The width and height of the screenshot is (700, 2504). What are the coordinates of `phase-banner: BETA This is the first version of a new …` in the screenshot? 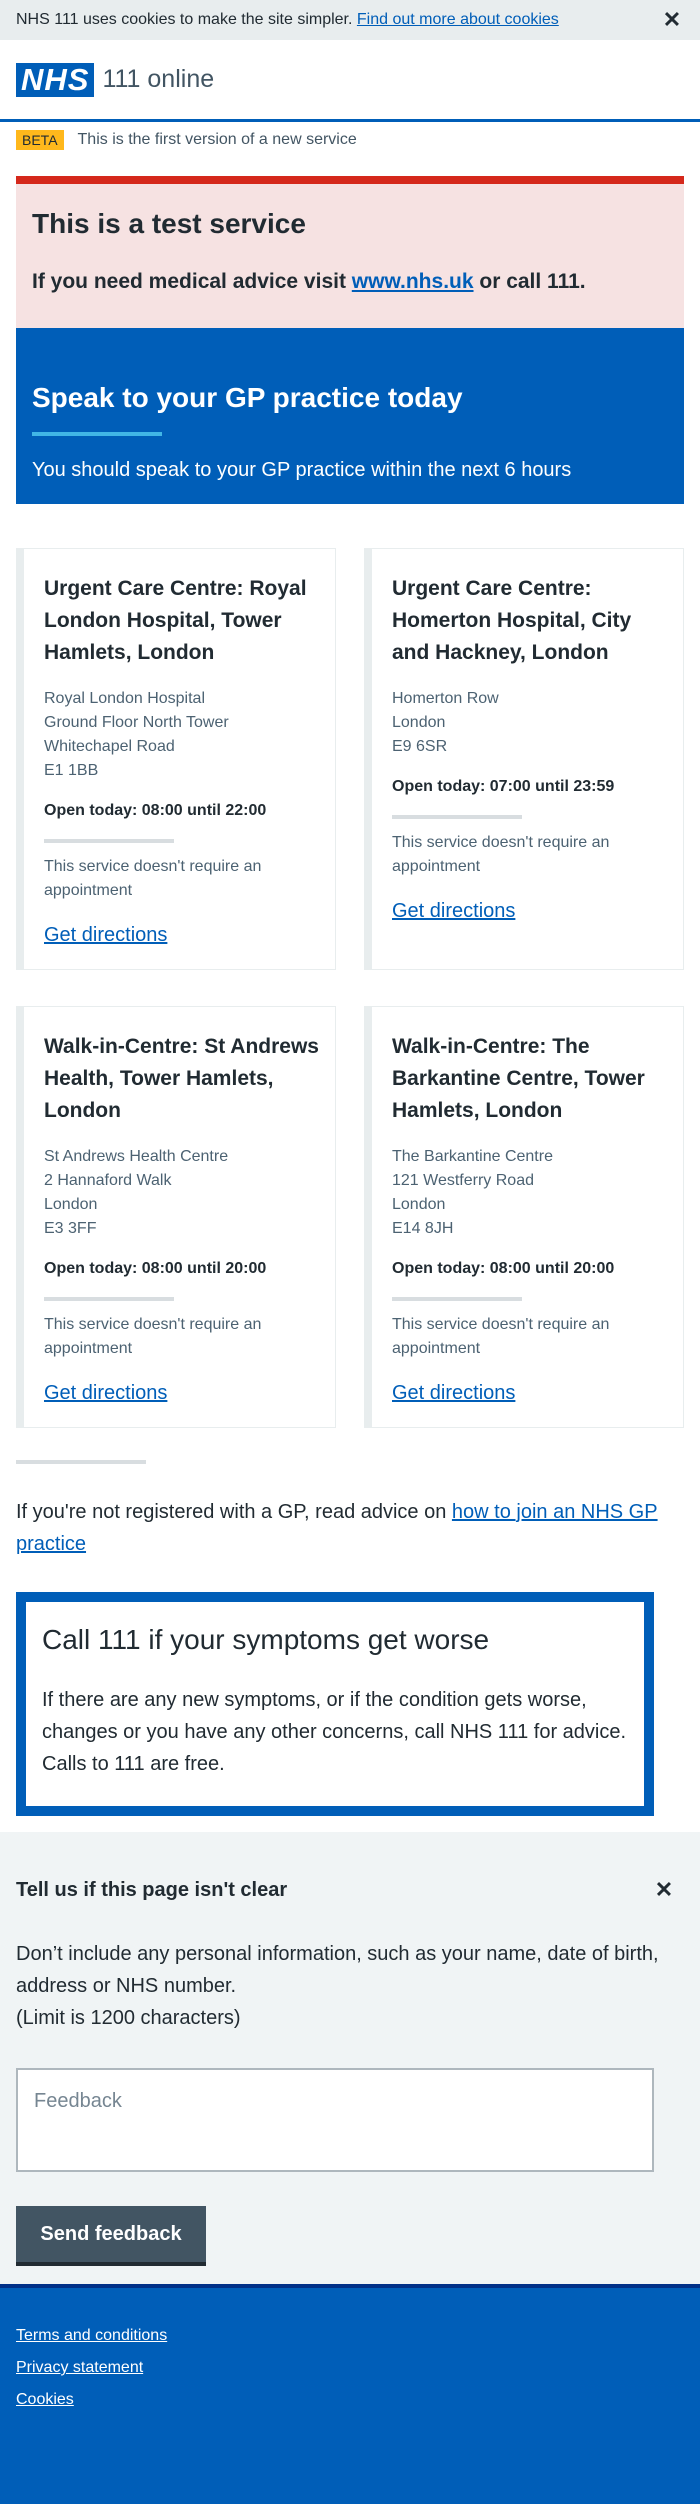 It's located at (186, 140).